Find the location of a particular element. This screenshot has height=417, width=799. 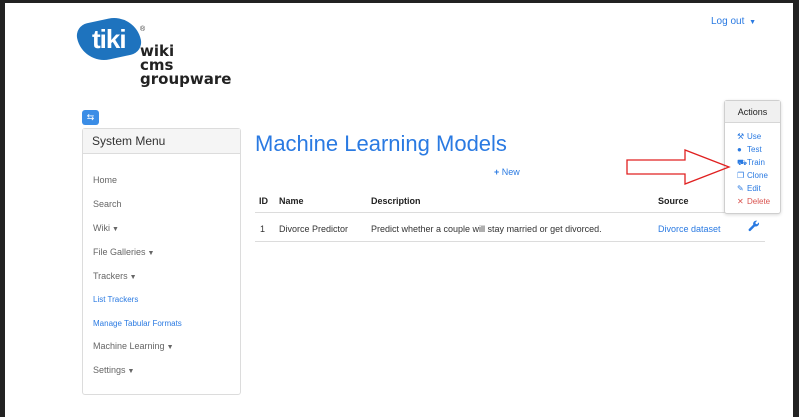

annotation-arrow-icon is located at coordinates (678, 167).